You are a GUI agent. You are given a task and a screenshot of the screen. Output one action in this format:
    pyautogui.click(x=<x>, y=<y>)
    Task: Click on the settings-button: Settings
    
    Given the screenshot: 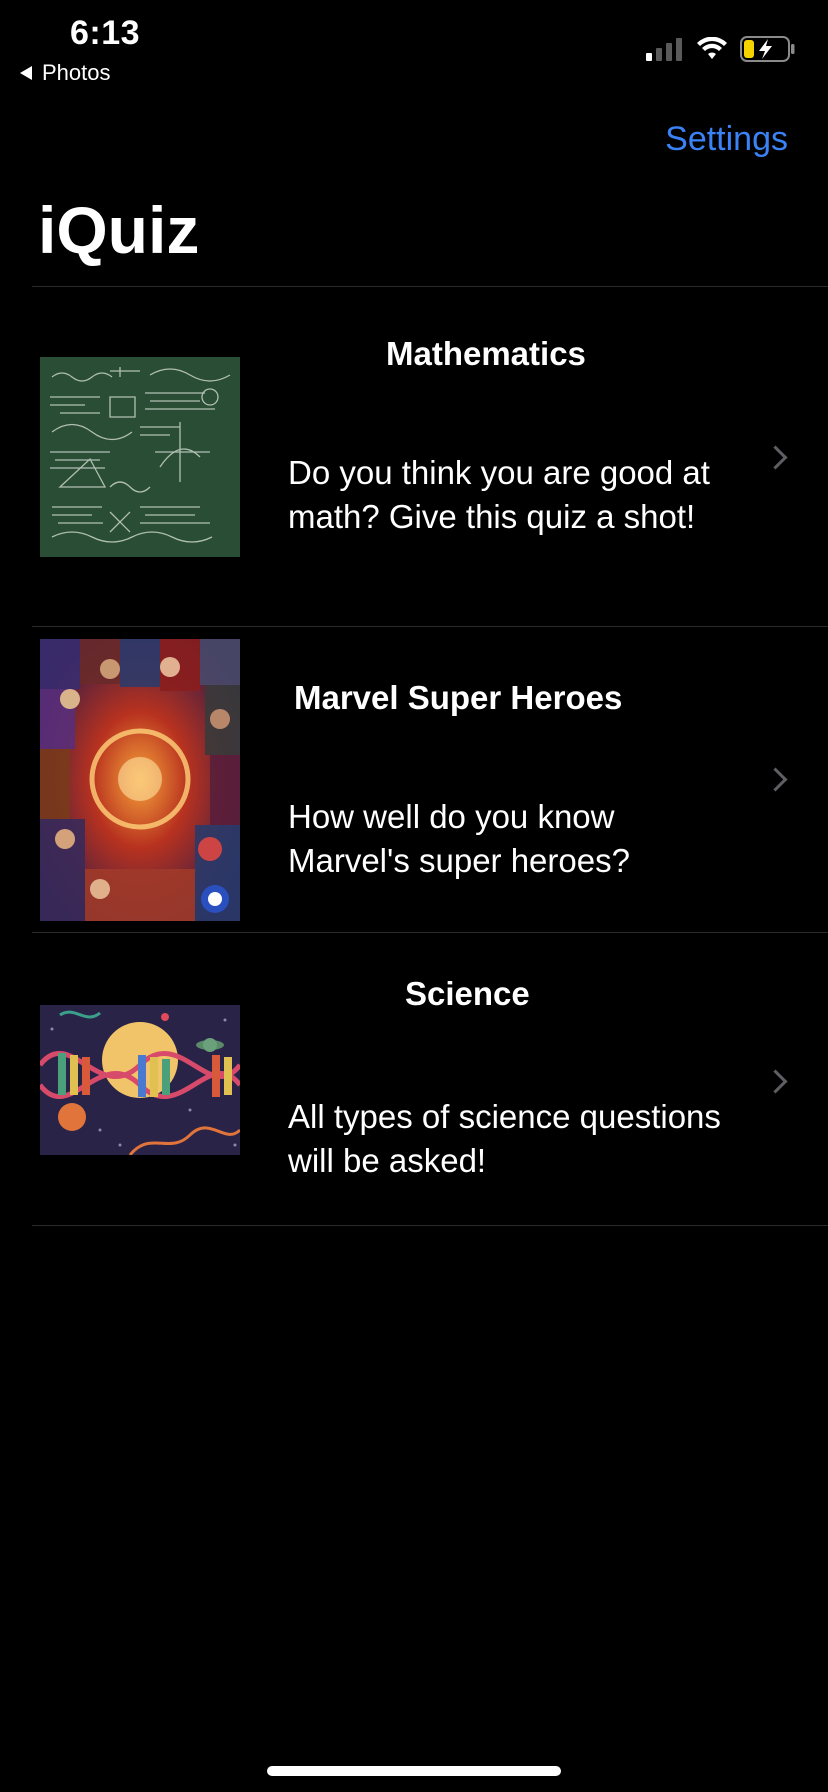 What is the action you would take?
    pyautogui.click(x=726, y=139)
    